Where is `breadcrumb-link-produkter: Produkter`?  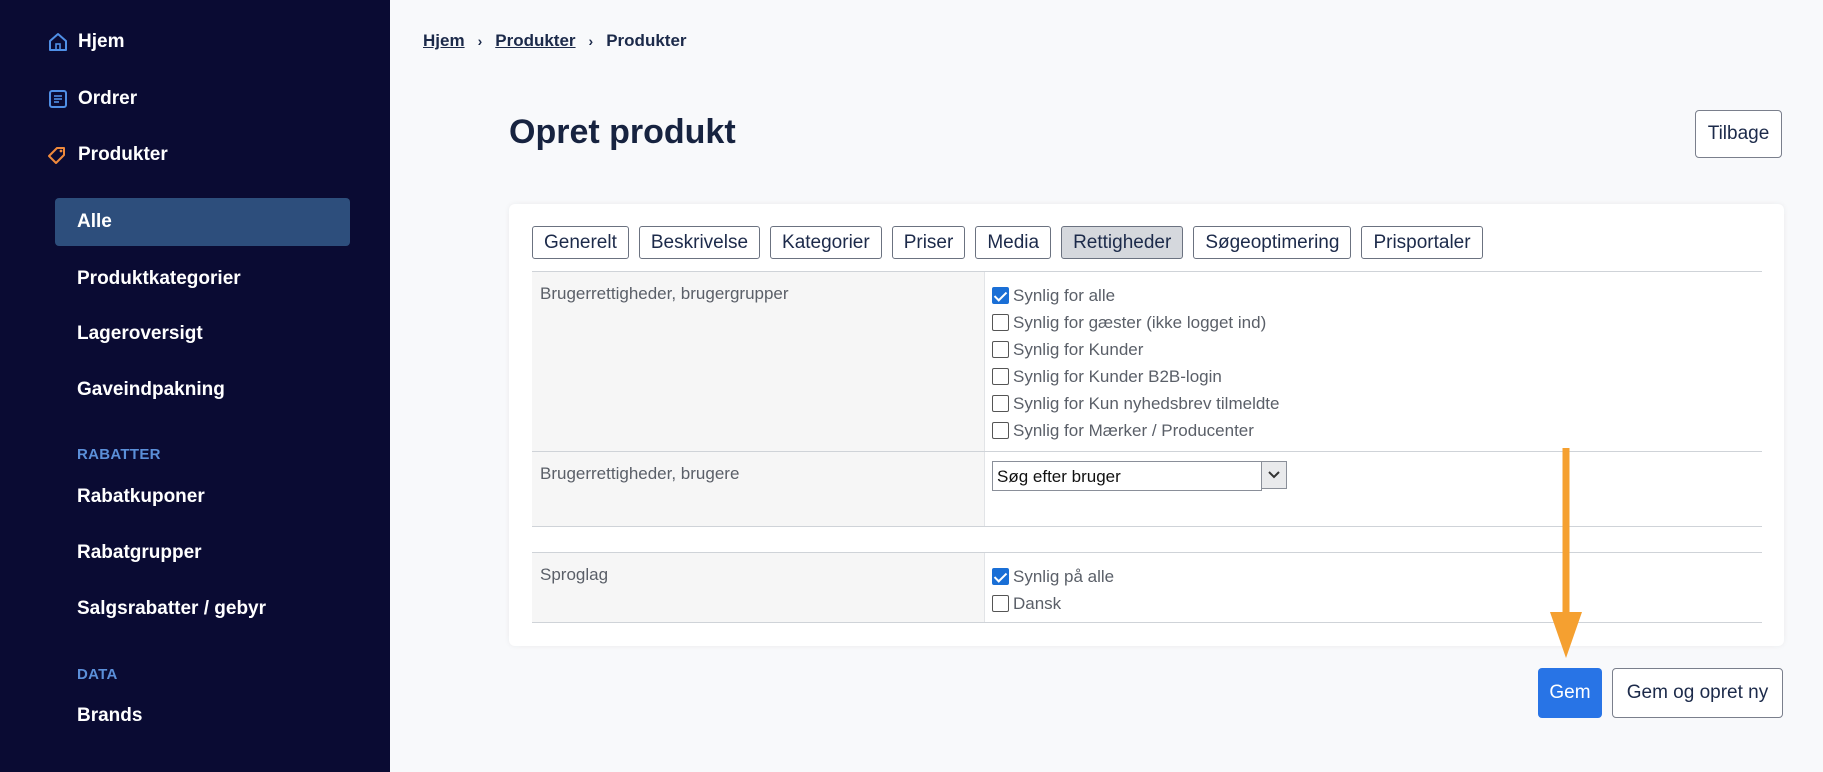
breadcrumb-link-produkter: Produkter is located at coordinates (535, 41).